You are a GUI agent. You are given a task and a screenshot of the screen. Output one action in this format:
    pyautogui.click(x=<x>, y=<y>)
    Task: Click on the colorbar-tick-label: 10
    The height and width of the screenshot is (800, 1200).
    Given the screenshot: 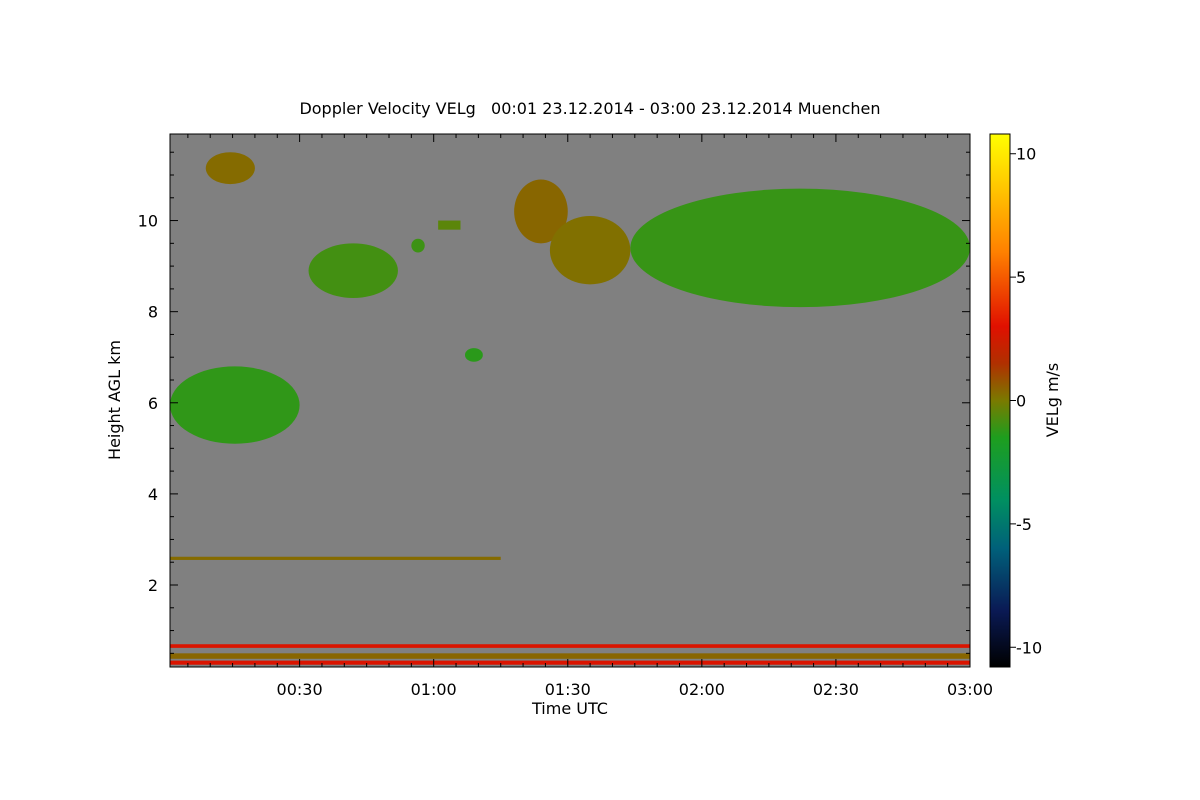 What is the action you would take?
    pyautogui.click(x=1026, y=154)
    